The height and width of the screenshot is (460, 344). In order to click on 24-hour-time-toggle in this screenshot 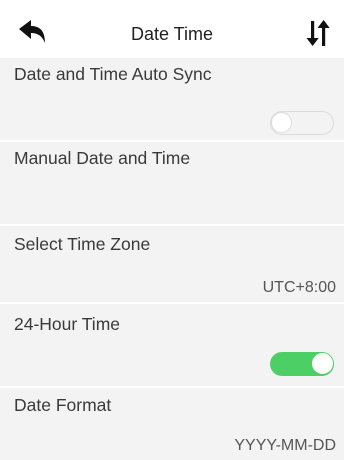, I will do `click(302, 364)`.